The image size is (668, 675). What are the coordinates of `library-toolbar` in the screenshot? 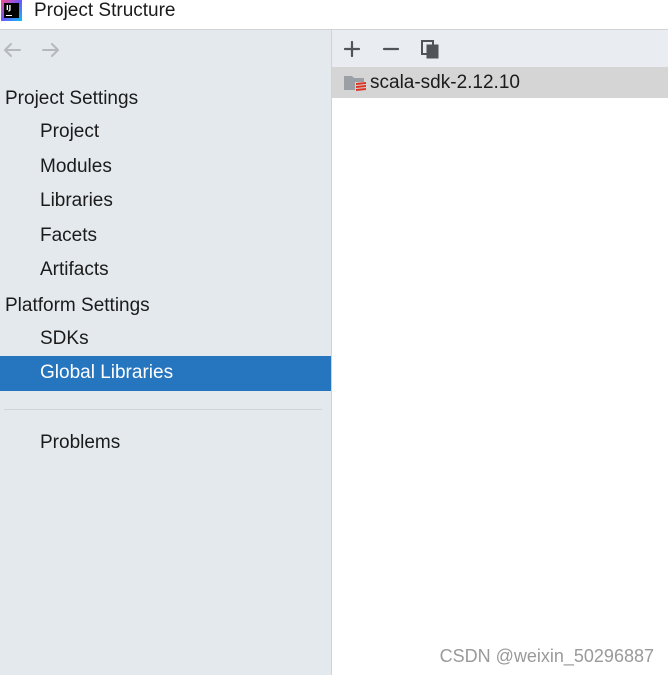 It's located at (500, 48).